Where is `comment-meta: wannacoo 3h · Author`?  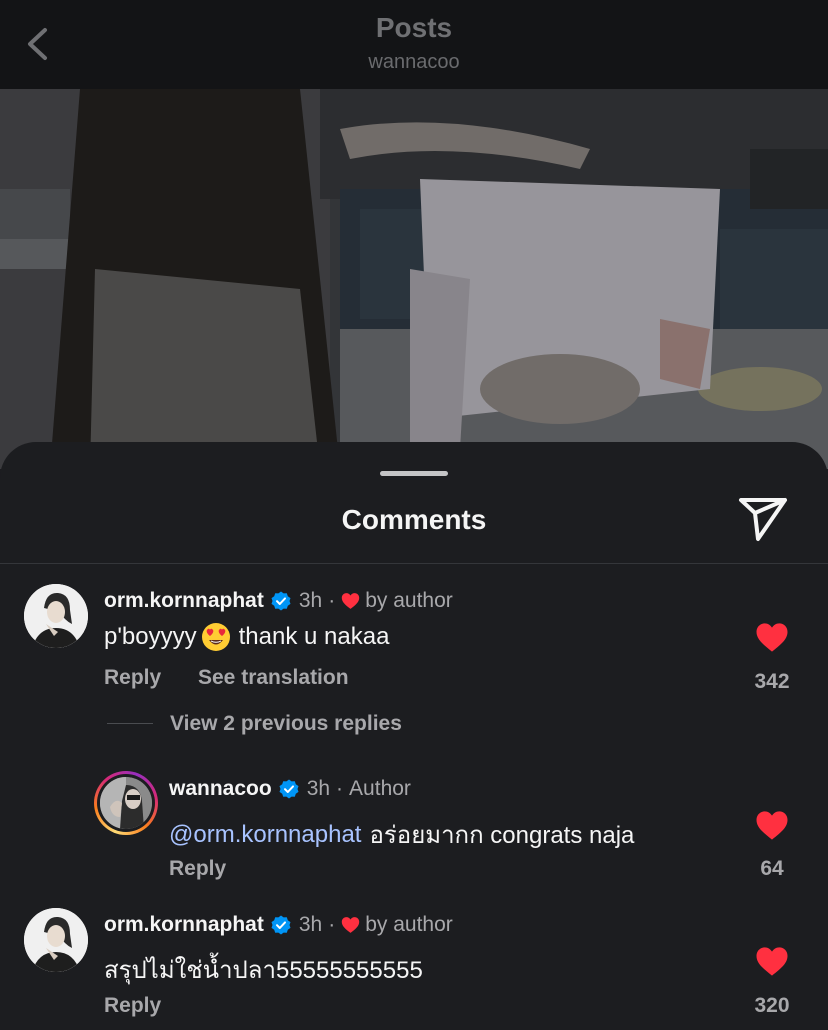
comment-meta: wannacoo 3h · Author is located at coordinates (290, 789).